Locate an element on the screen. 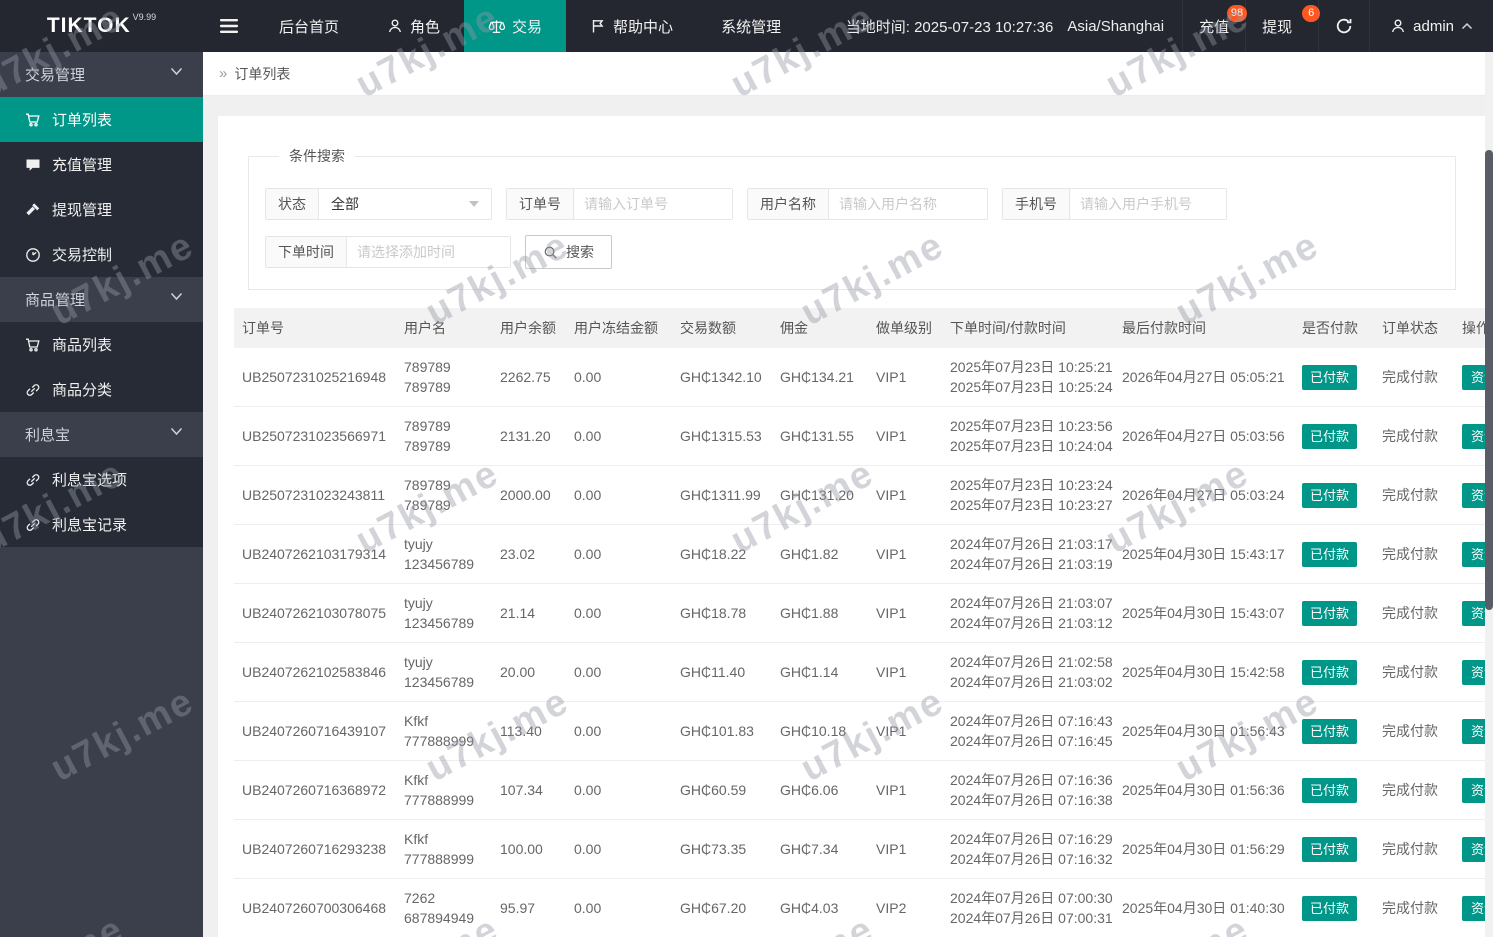 Image resolution: width=1493 pixels, height=937 pixels. timezone-text: Asia/Shanghai is located at coordinates (1116, 26).